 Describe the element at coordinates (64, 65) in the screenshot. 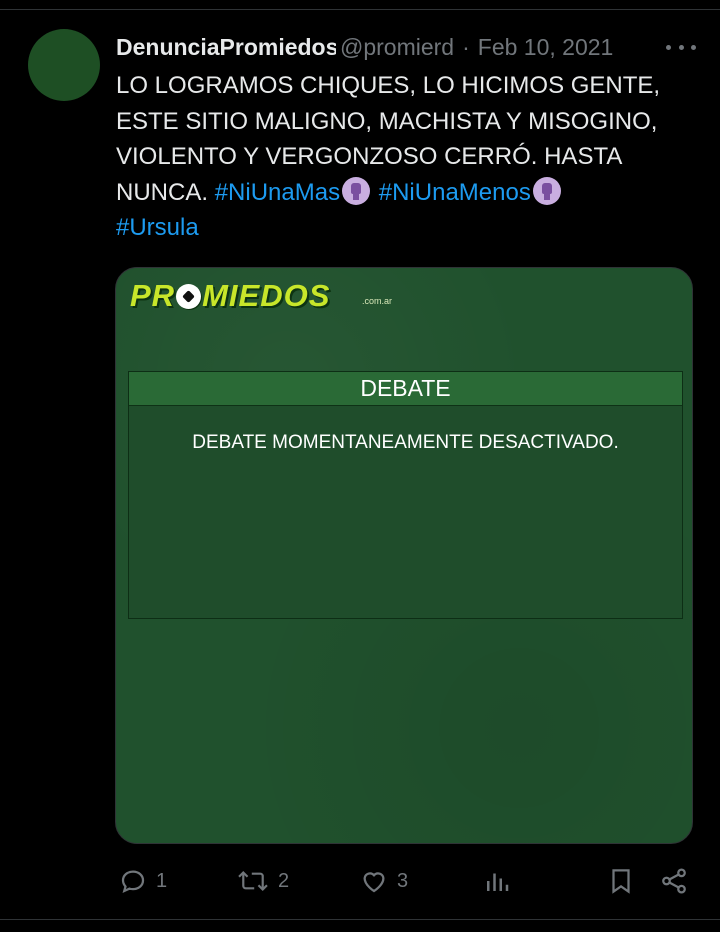

I see `avatar` at that location.